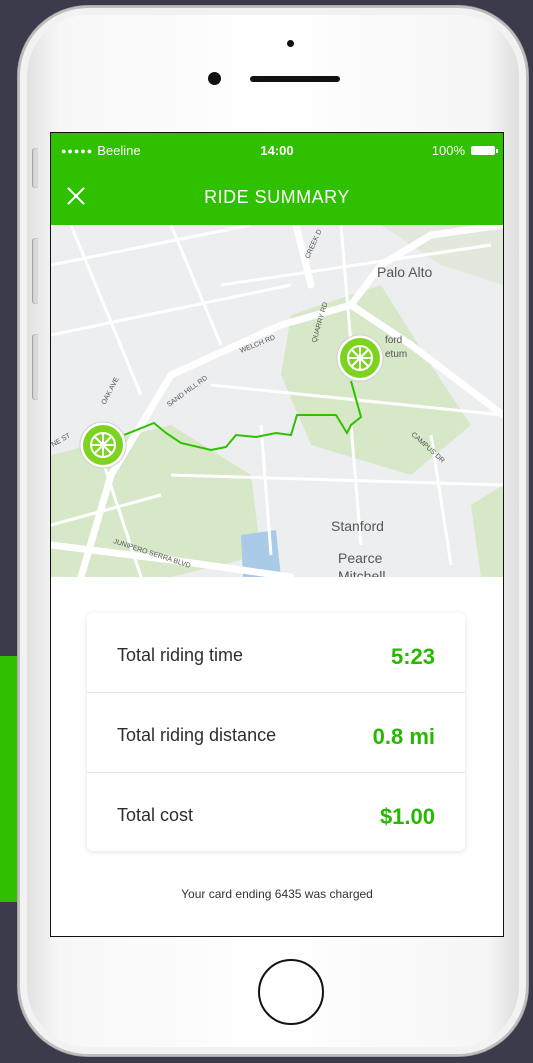  What do you see at coordinates (35, 168) in the screenshot?
I see `mute-switch` at bounding box center [35, 168].